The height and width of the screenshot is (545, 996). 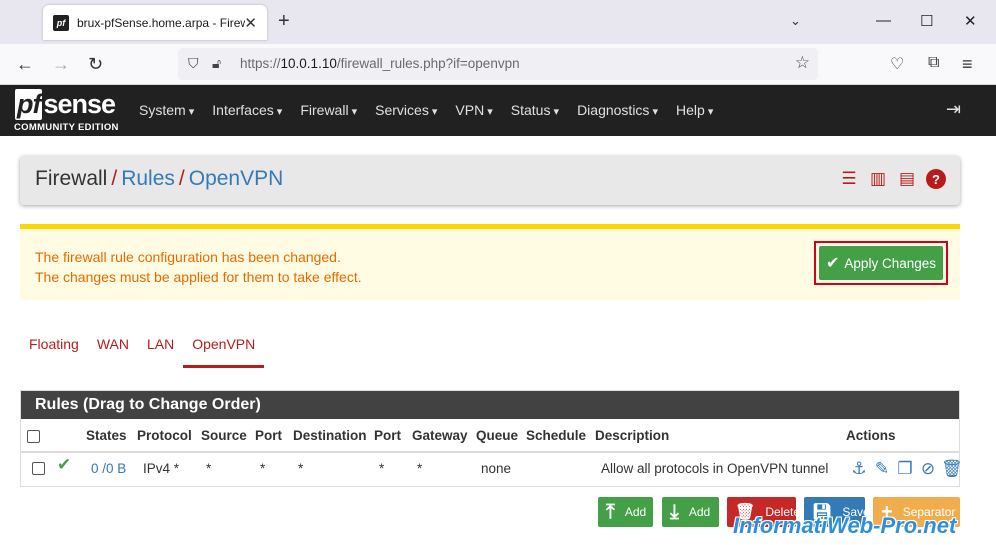 What do you see at coordinates (928, 469) in the screenshot?
I see `disable-icon: ⊘` at bounding box center [928, 469].